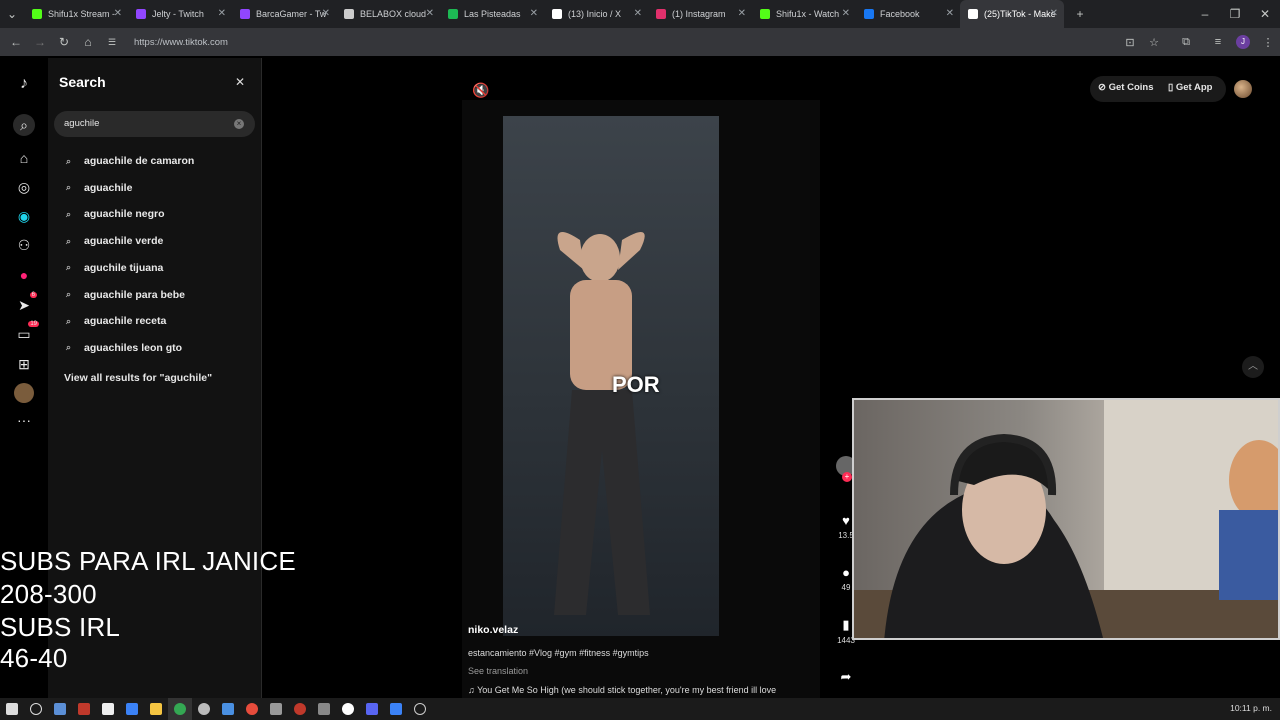 The height and width of the screenshot is (720, 1280). What do you see at coordinates (1190, 87) in the screenshot?
I see `get-app-button: ▯ Get App` at bounding box center [1190, 87].